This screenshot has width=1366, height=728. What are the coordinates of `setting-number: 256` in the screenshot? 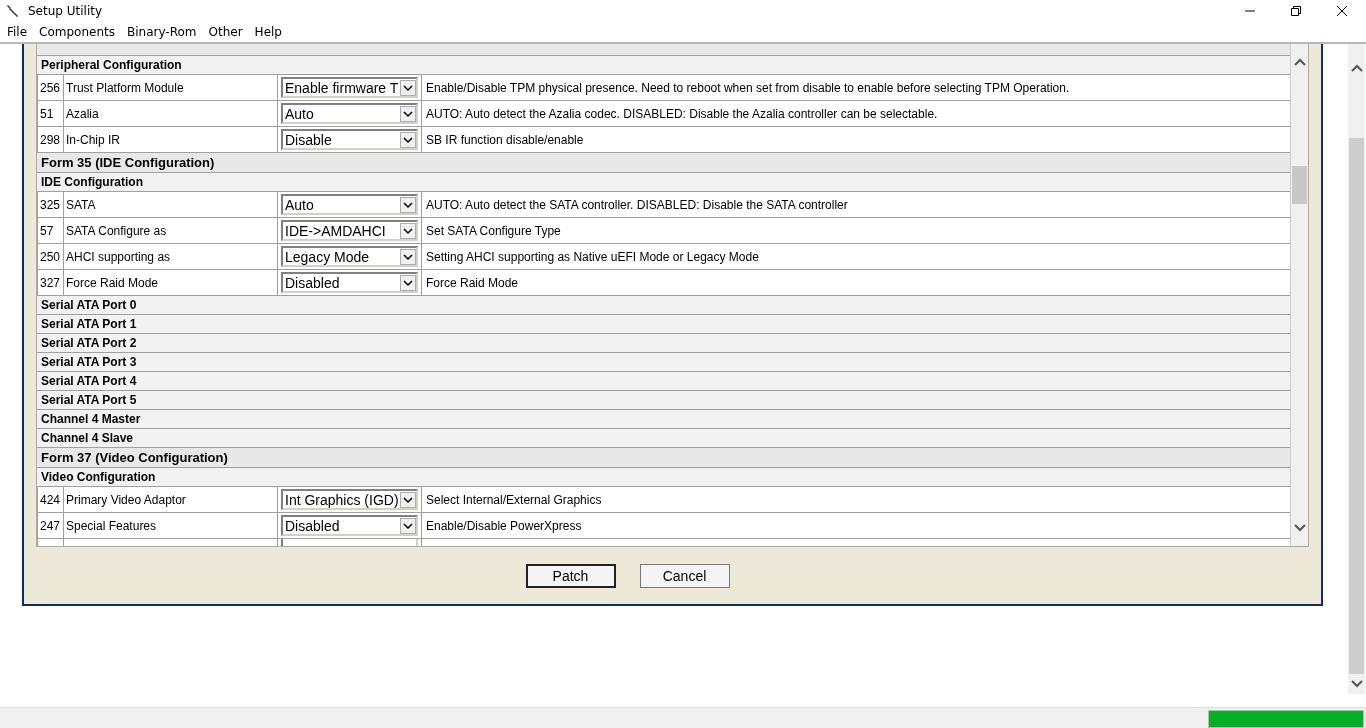 It's located at (50, 87).